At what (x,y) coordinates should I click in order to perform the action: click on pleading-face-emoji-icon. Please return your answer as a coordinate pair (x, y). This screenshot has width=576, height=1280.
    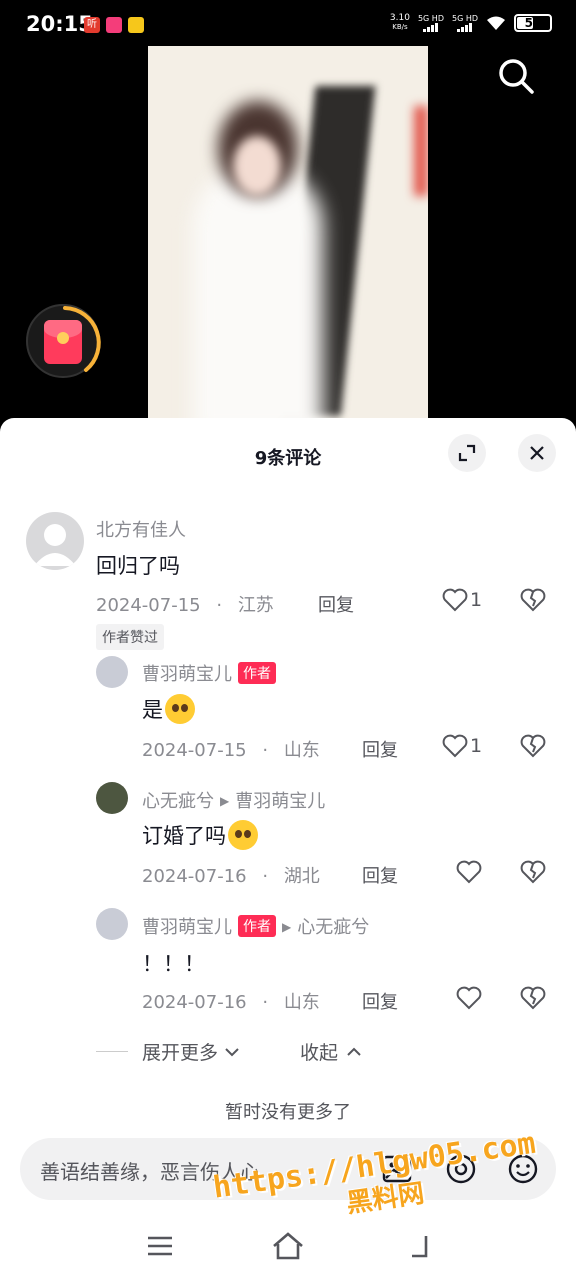
    Looking at the image, I should click on (180, 709).